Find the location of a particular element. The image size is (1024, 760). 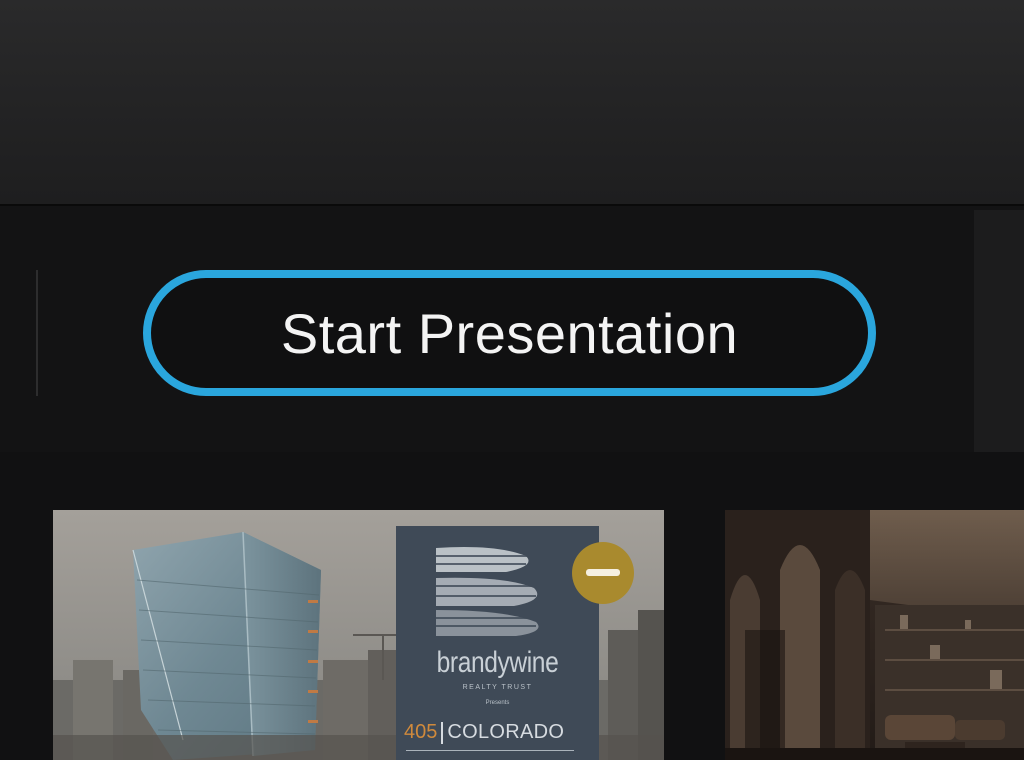

start-presentation-button: Start Presentation is located at coordinates (509, 333).